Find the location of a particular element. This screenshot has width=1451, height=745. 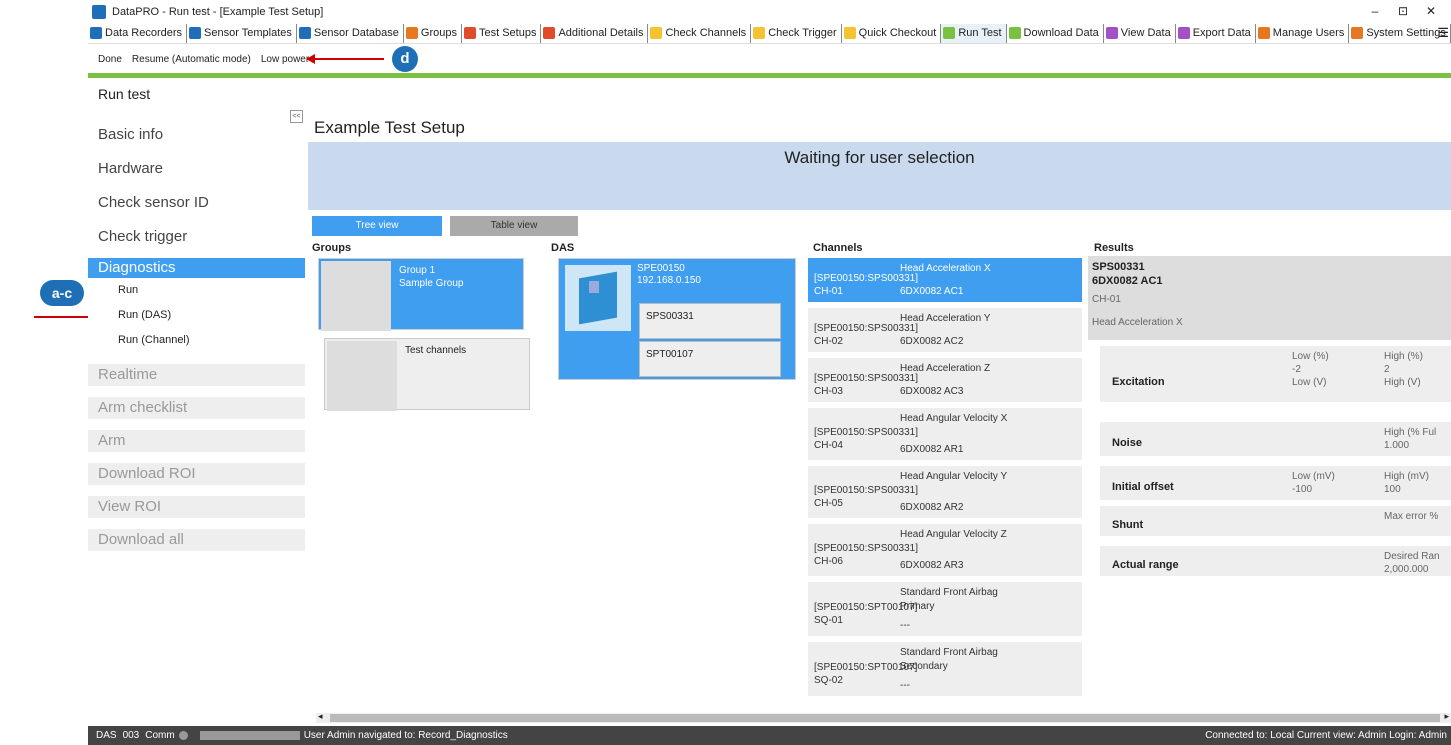

result-value: -2 is located at coordinates (1296, 369).